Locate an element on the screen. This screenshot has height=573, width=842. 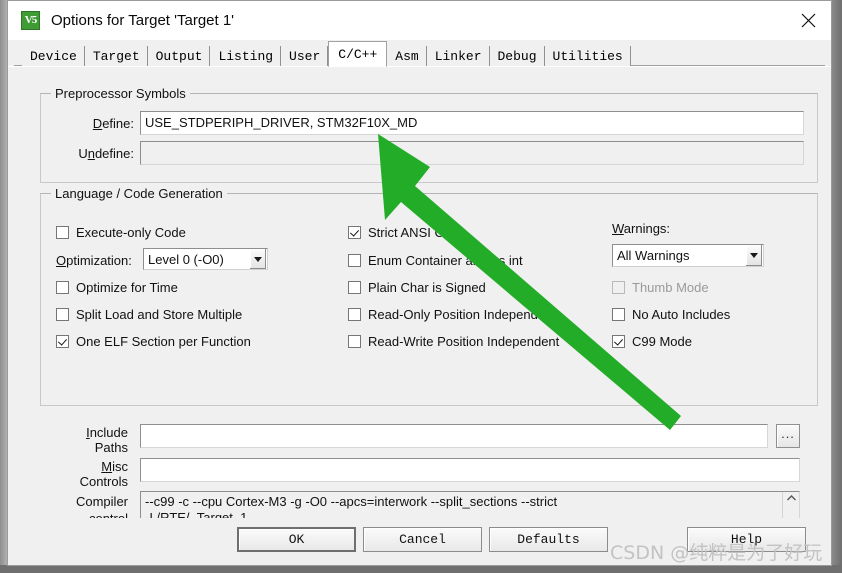
tab-target: Target is located at coordinates (116, 56).